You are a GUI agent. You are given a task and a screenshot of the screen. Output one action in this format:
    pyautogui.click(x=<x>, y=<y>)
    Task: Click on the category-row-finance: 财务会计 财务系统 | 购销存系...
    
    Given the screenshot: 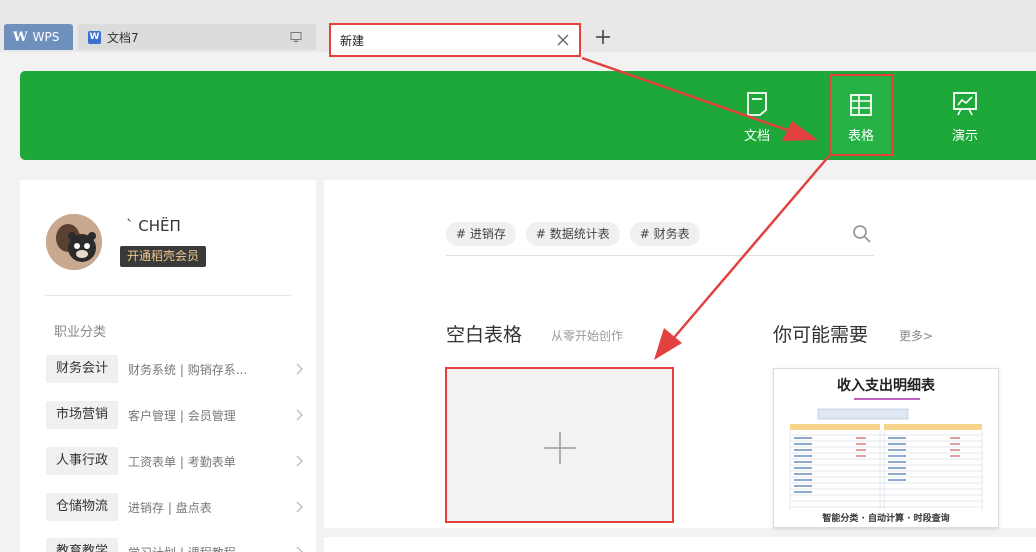 What is the action you would take?
    pyautogui.click(x=176, y=369)
    